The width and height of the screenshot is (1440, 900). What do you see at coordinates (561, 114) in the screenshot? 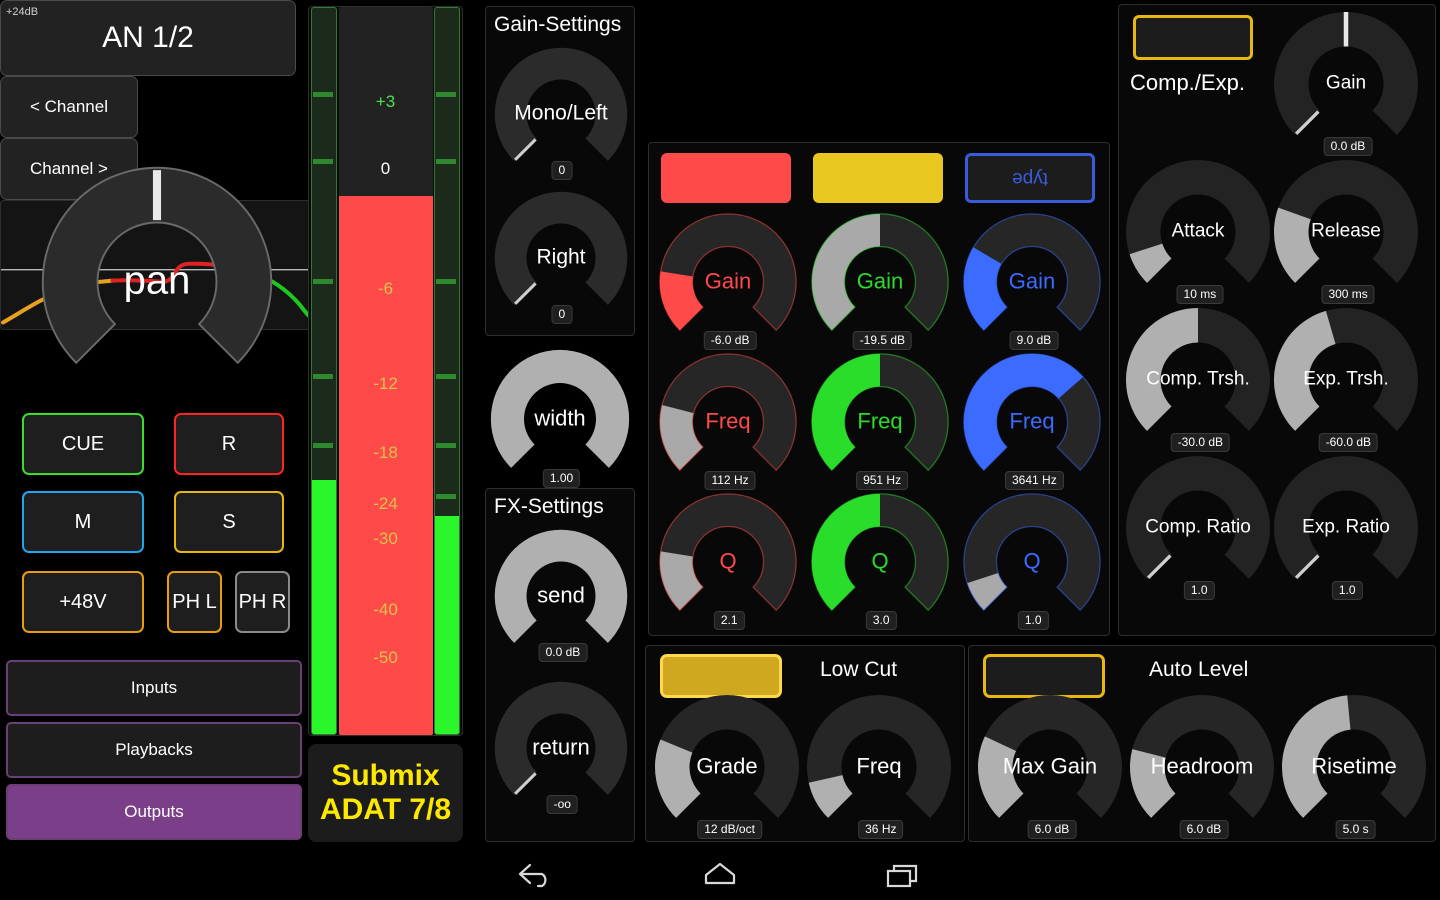
I see `gain-knob-mono-left: Mono/Left 0` at bounding box center [561, 114].